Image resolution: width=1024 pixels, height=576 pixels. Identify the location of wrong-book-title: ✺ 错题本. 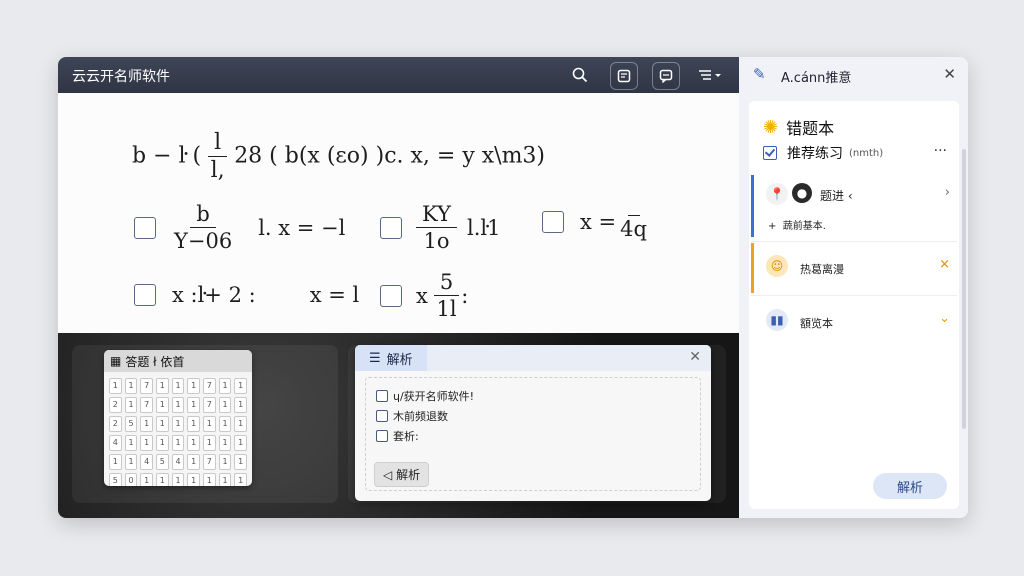
(798, 127).